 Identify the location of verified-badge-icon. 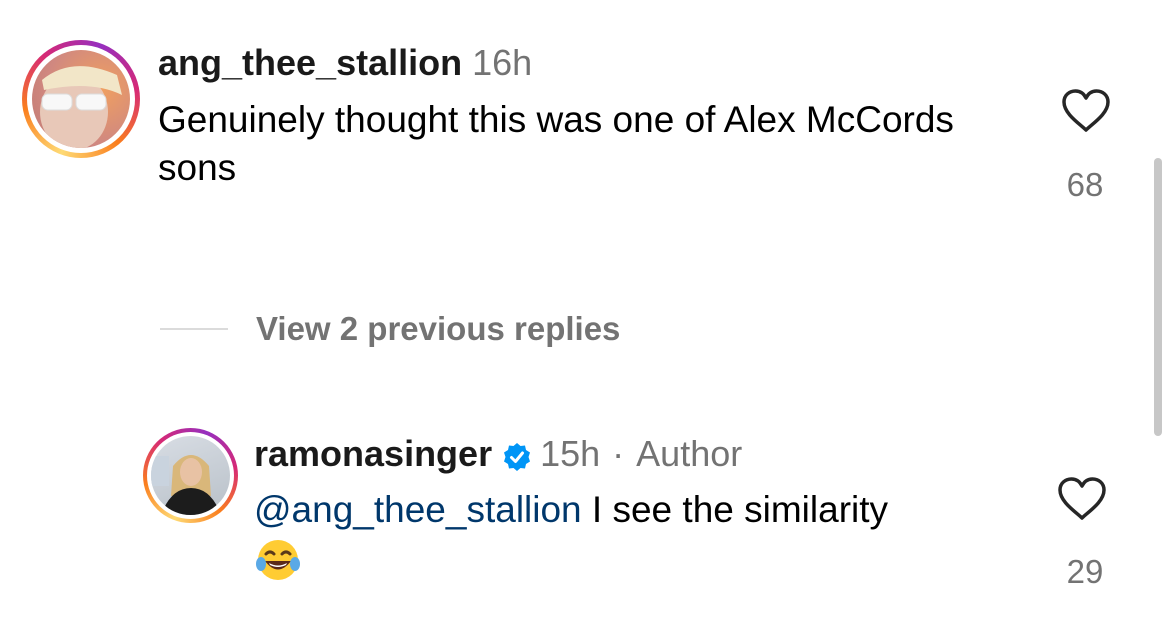
(517, 455).